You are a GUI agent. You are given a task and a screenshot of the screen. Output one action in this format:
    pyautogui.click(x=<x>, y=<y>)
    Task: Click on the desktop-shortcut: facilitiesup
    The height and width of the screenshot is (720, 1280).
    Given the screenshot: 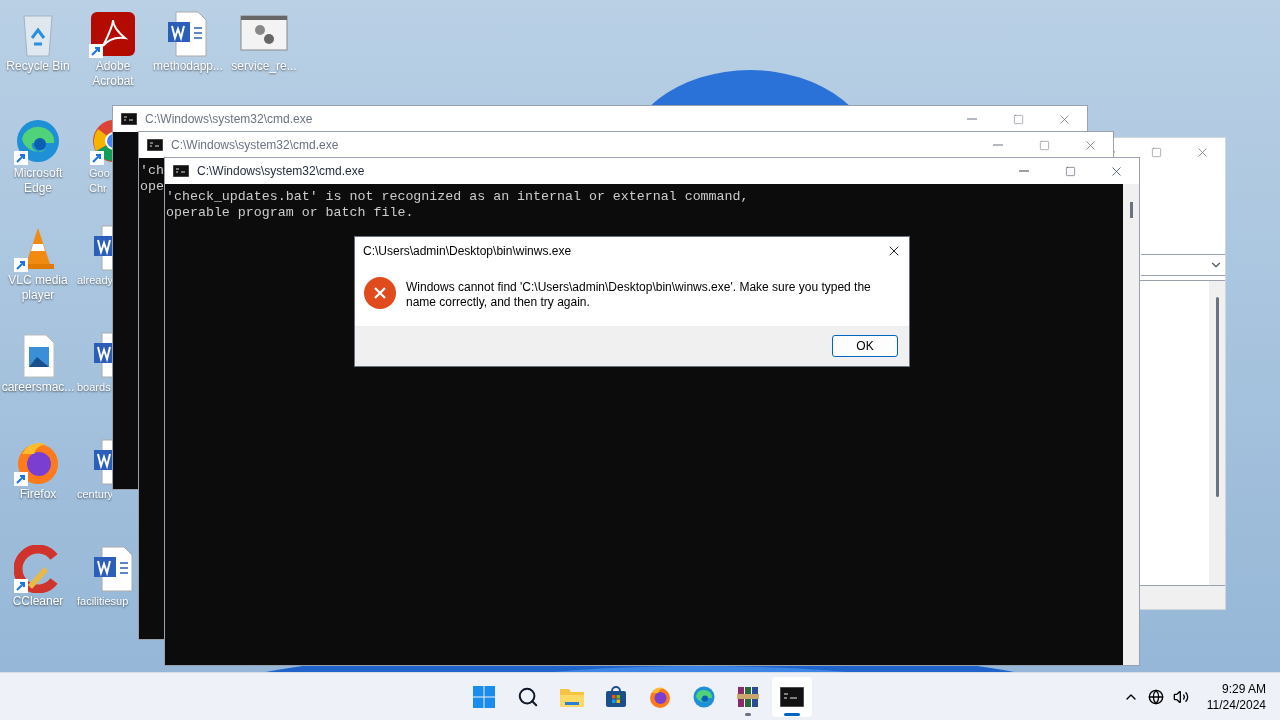 What is the action you would take?
    pyautogui.click(x=107, y=576)
    